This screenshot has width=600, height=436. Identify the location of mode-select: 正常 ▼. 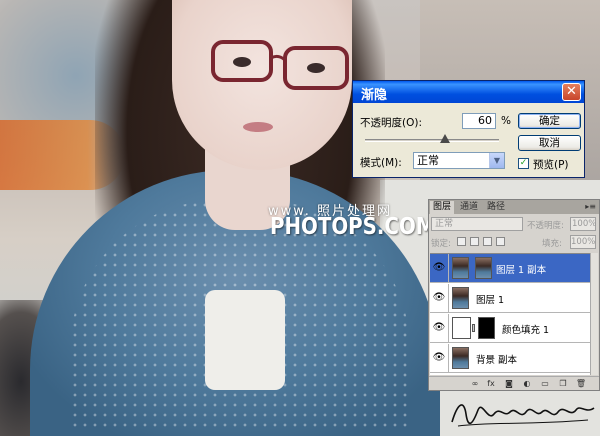
(459, 160).